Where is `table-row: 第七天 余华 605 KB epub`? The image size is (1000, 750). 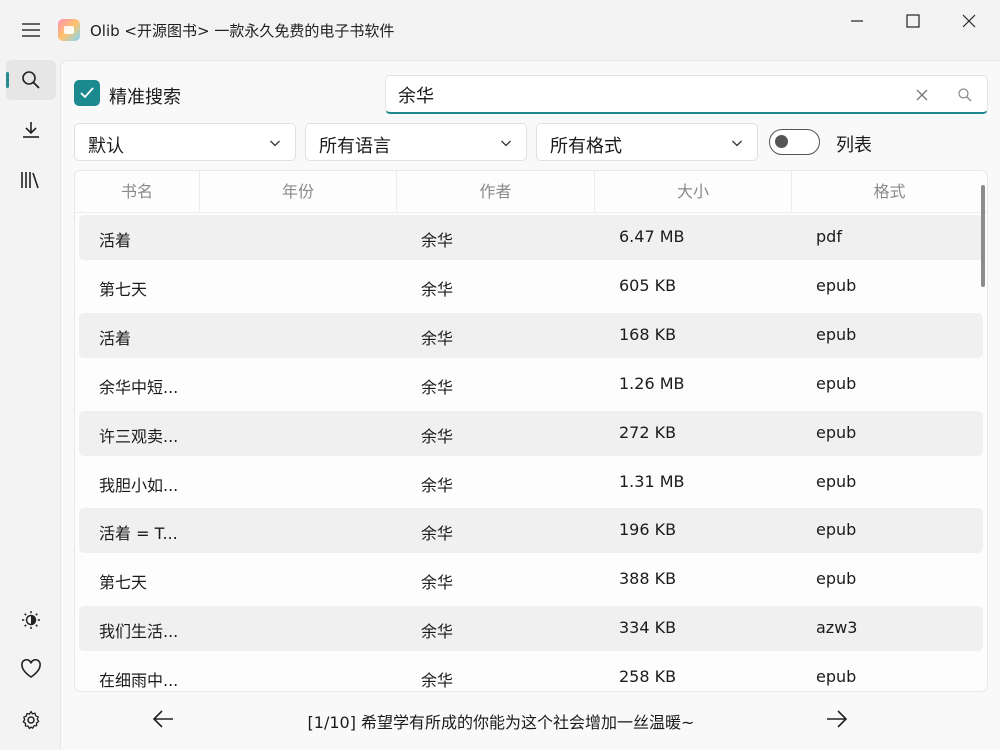
table-row: 第七天 余华 605 KB epub is located at coordinates (531, 286).